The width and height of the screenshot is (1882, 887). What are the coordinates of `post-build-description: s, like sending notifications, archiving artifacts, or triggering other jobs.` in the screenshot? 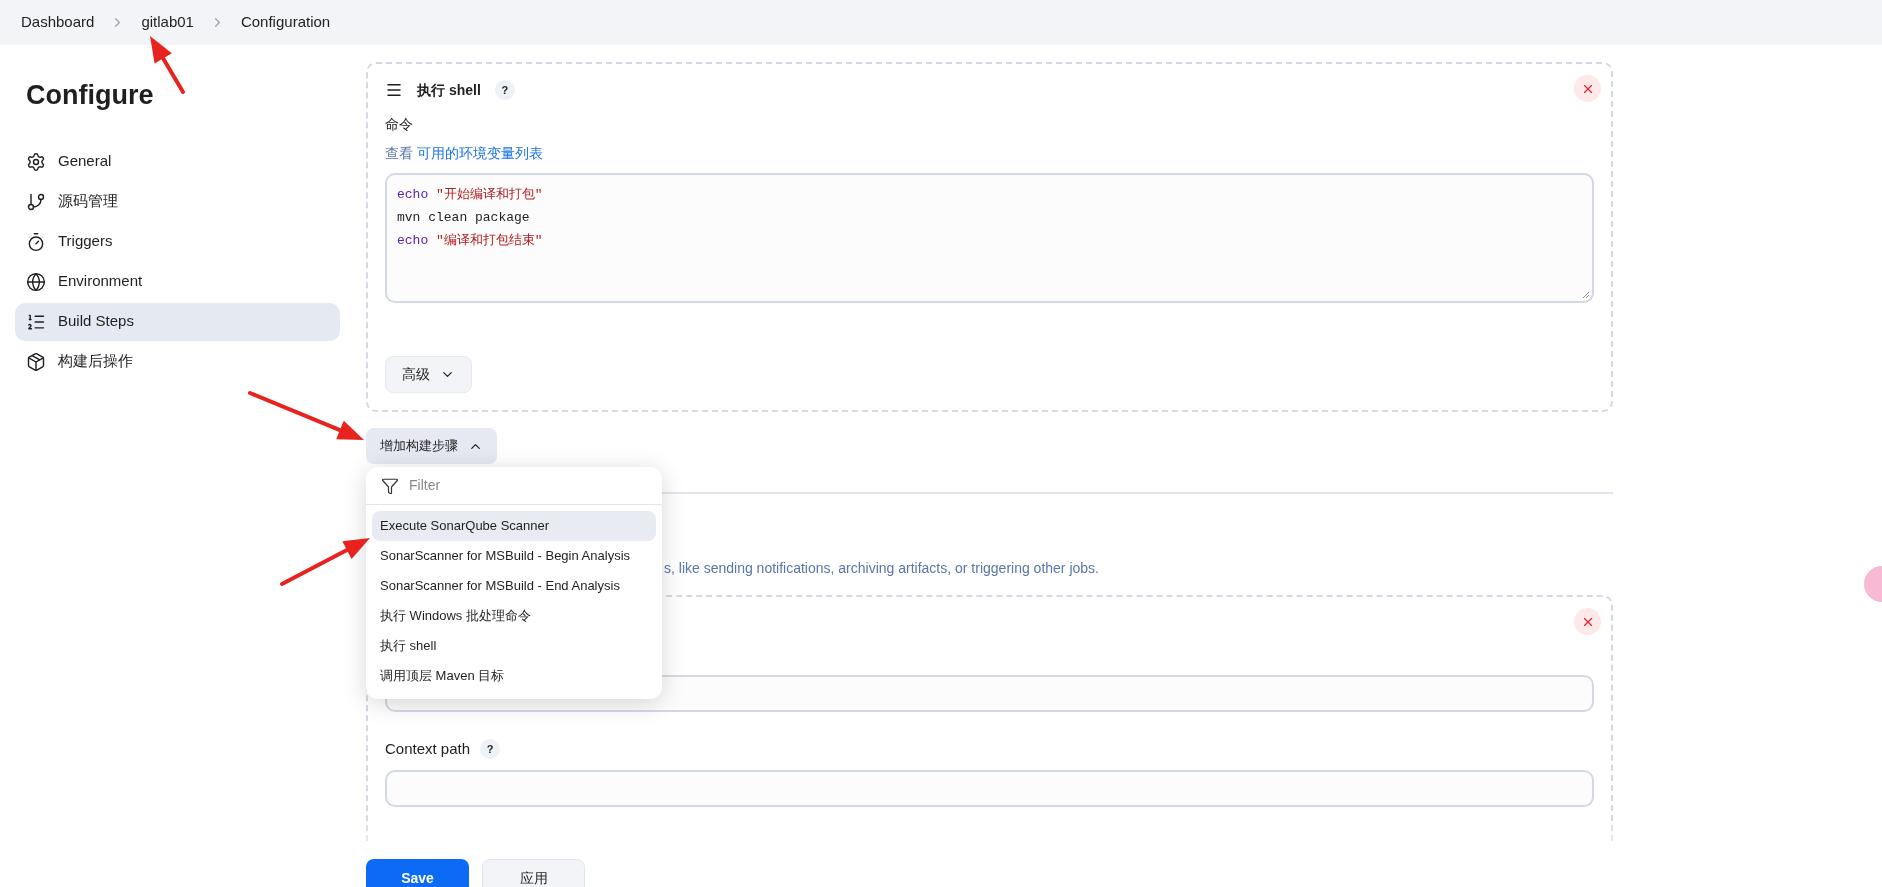 It's located at (882, 568).